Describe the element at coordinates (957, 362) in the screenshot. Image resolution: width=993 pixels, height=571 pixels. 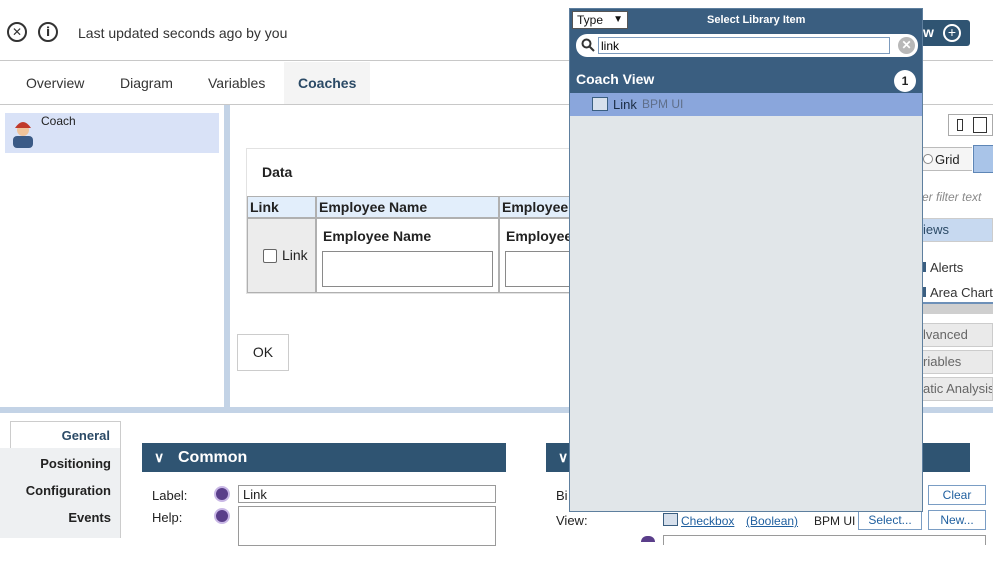
I see `palette-variables-section: riables` at that location.